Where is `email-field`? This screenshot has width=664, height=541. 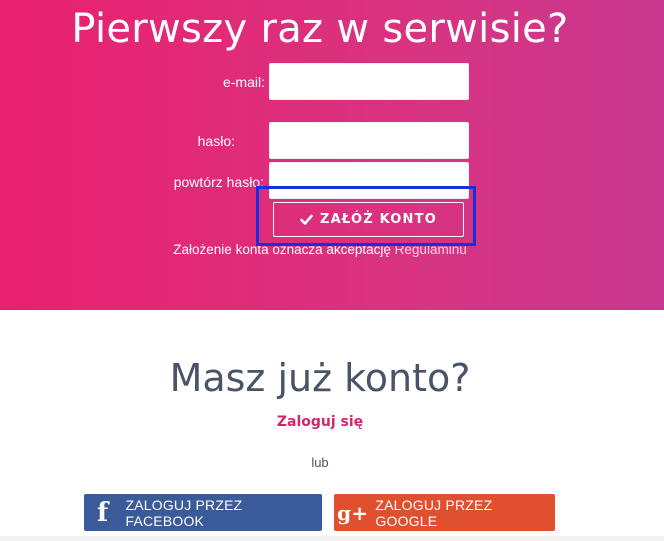 email-field is located at coordinates (369, 81).